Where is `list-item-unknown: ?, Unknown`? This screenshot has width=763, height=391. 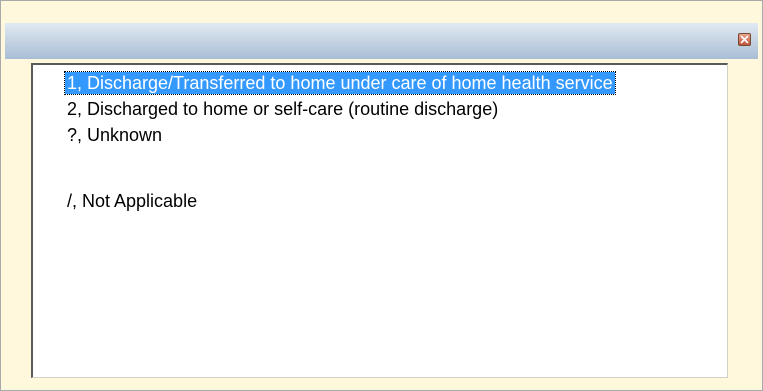
list-item-unknown: ?, Unknown is located at coordinates (380, 135).